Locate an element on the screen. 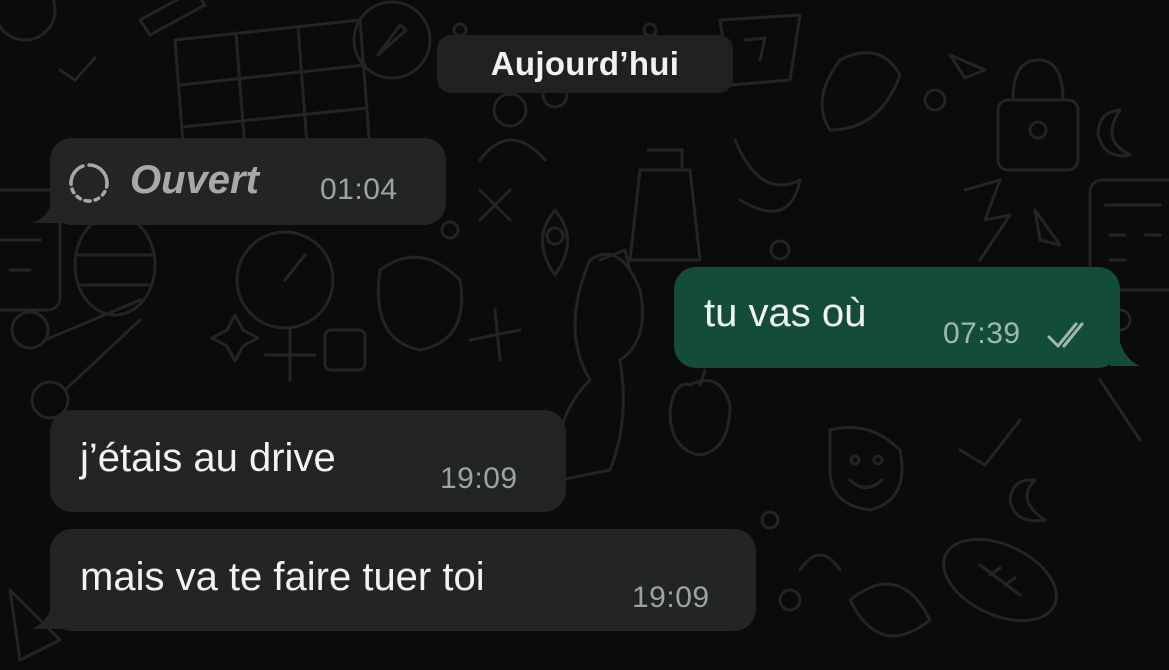 This screenshot has width=1169, height=670. view-once-opened-icon is located at coordinates (89, 183).